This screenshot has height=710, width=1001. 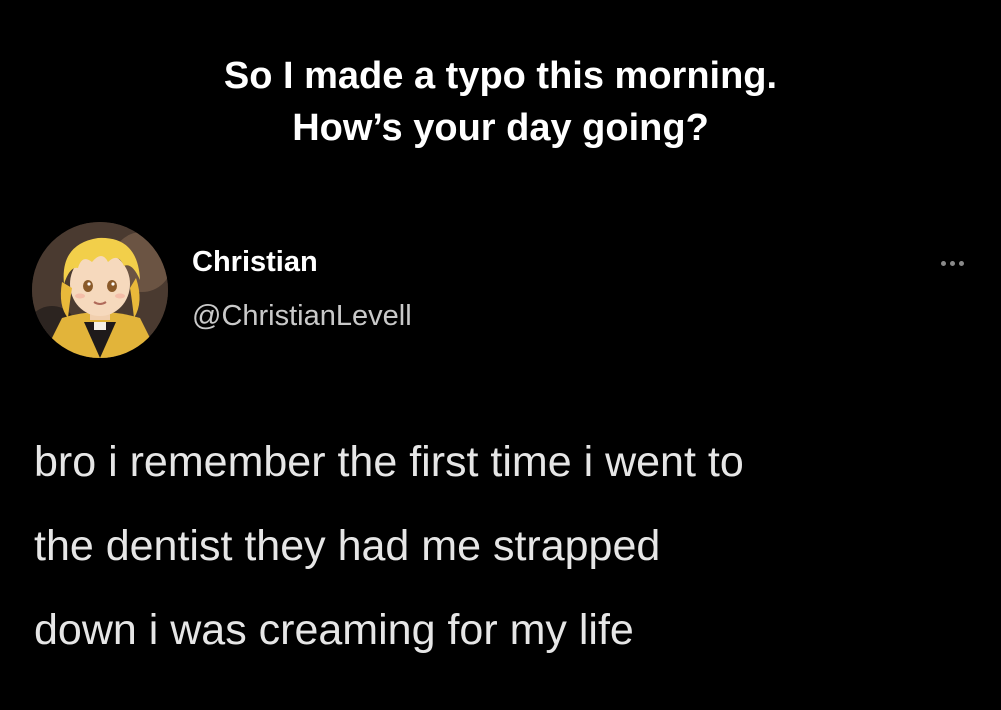 I want to click on caption-line-2: How’s your day going?, so click(x=500, y=128).